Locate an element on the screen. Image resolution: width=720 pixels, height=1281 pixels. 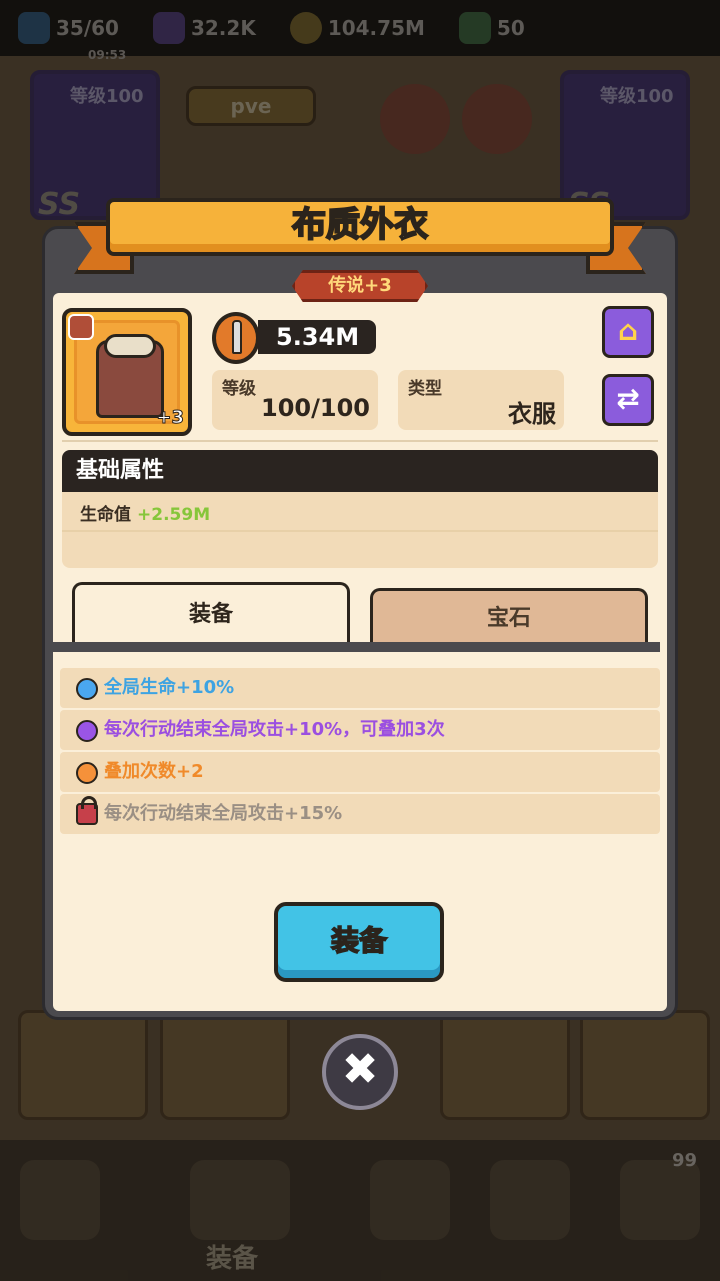
close-icon: ✖ is located at coordinates (360, 1069).